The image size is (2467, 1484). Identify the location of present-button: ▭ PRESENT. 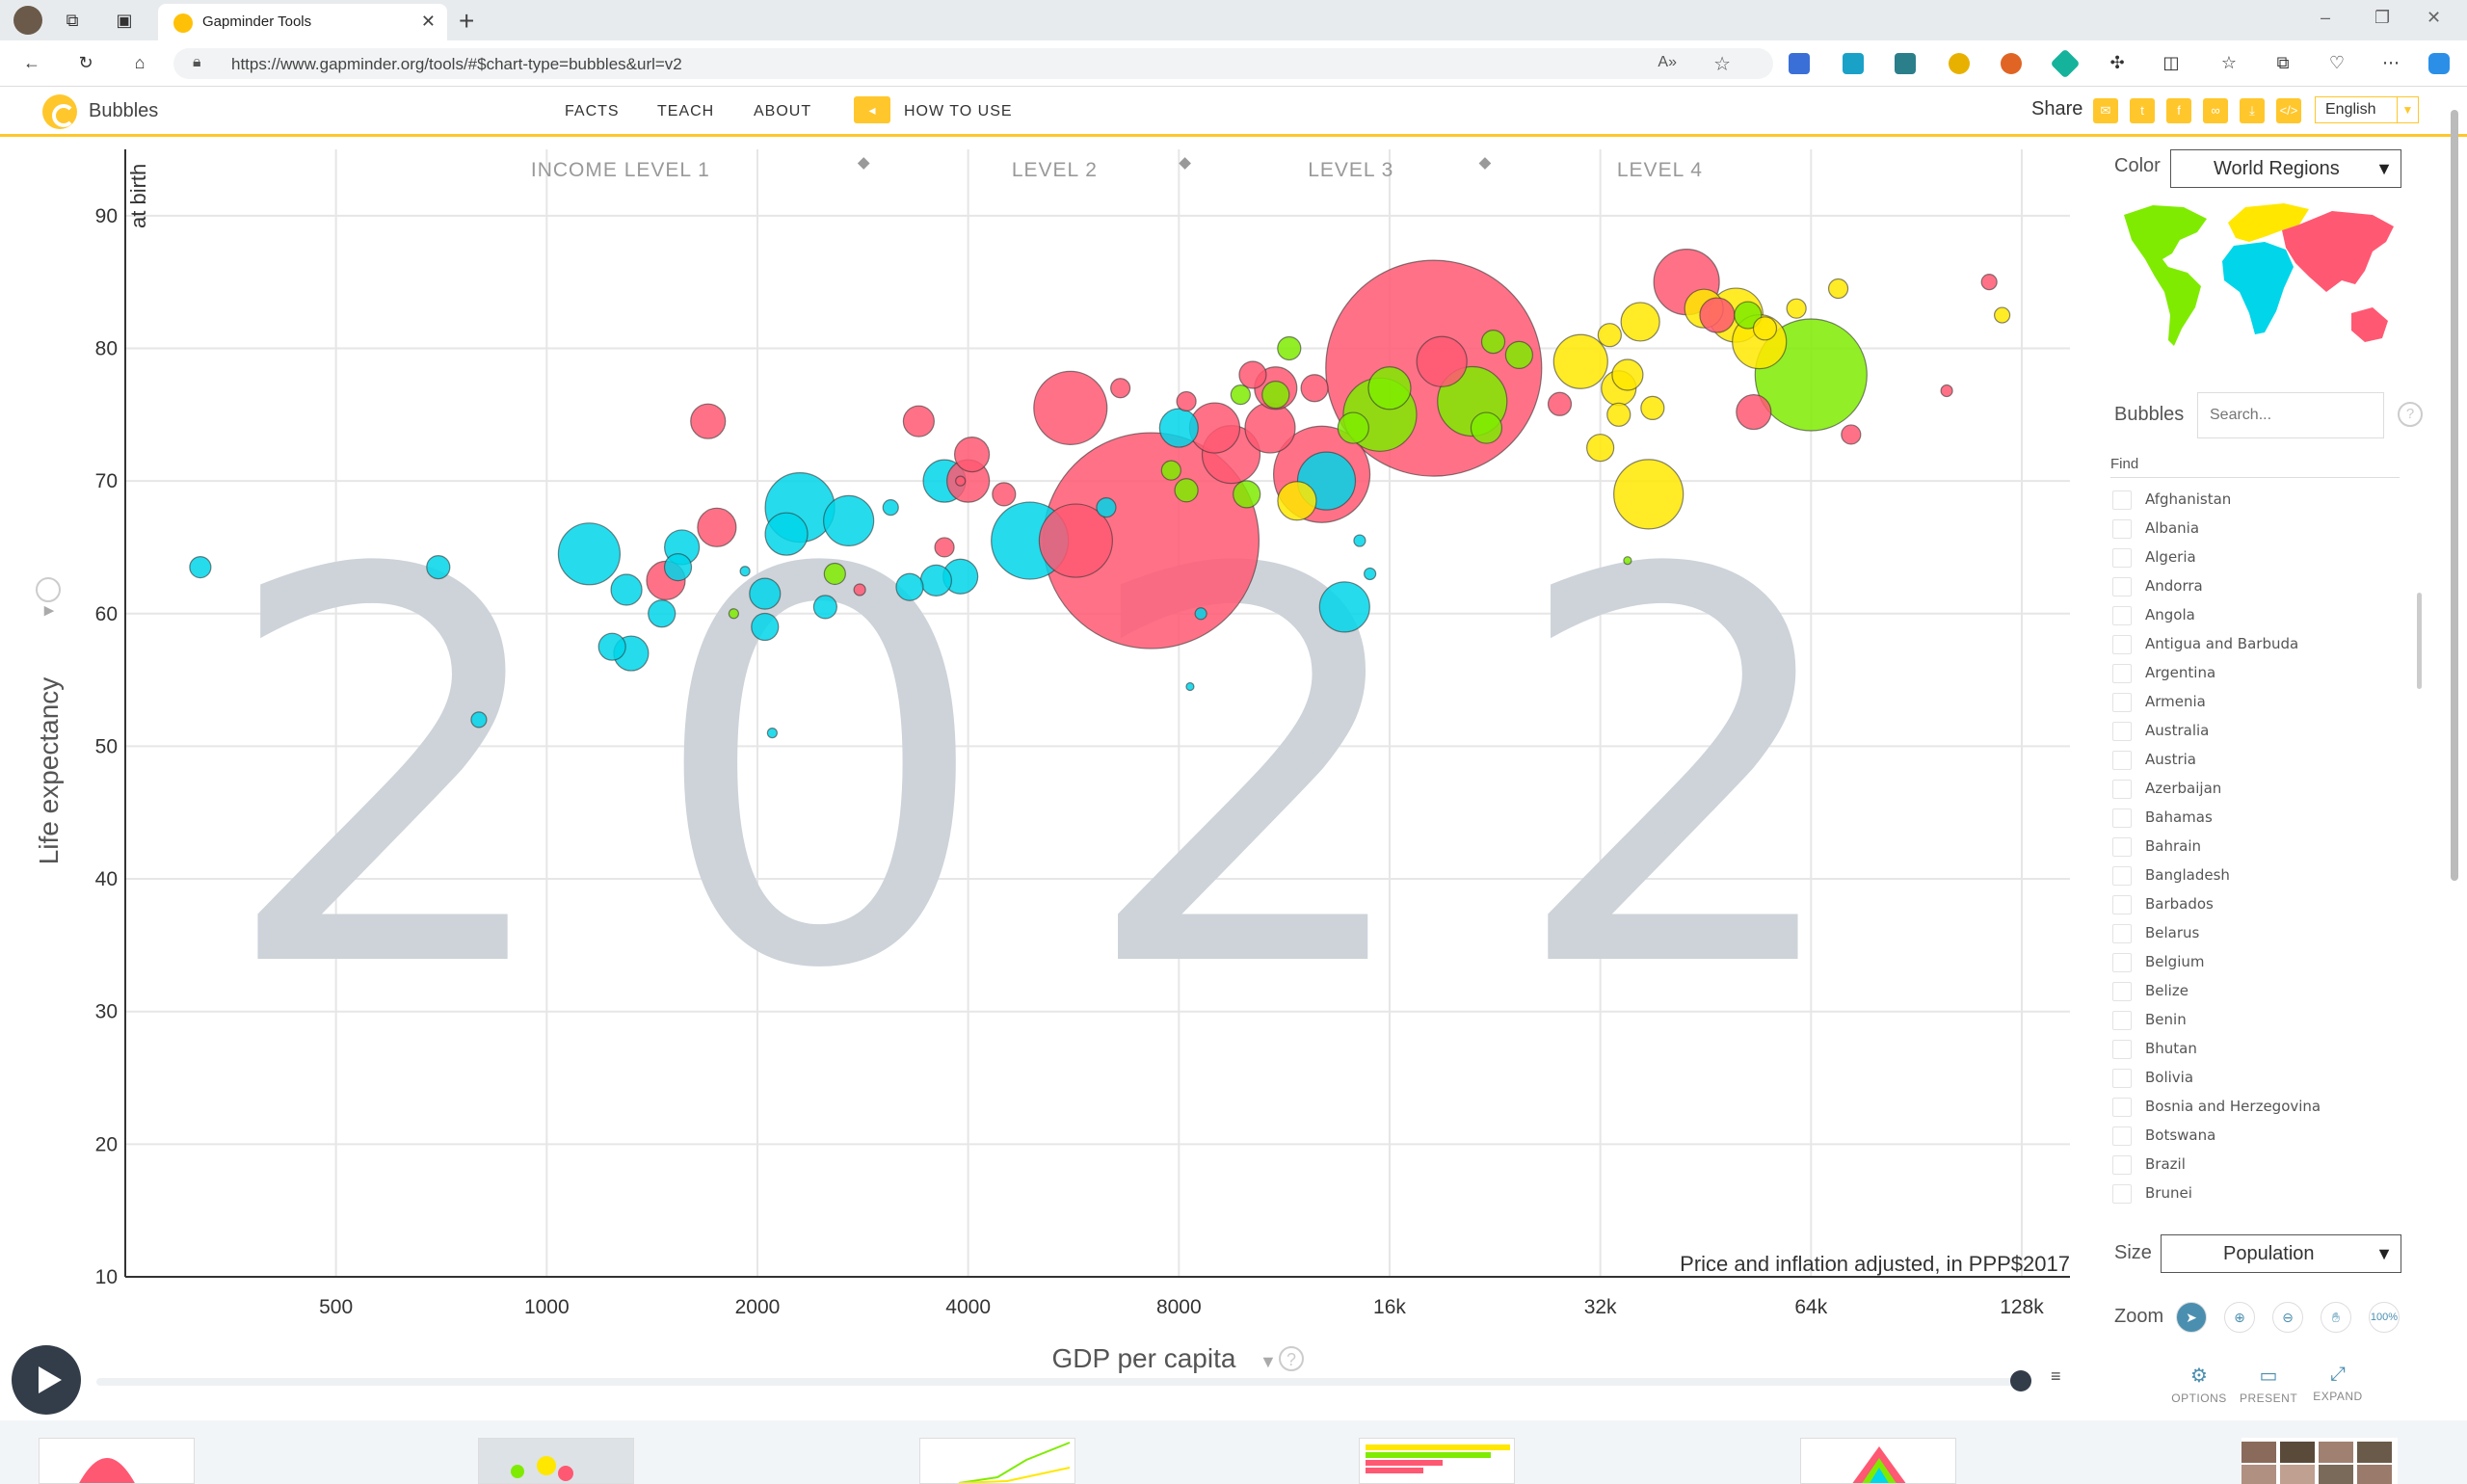
(2268, 1384).